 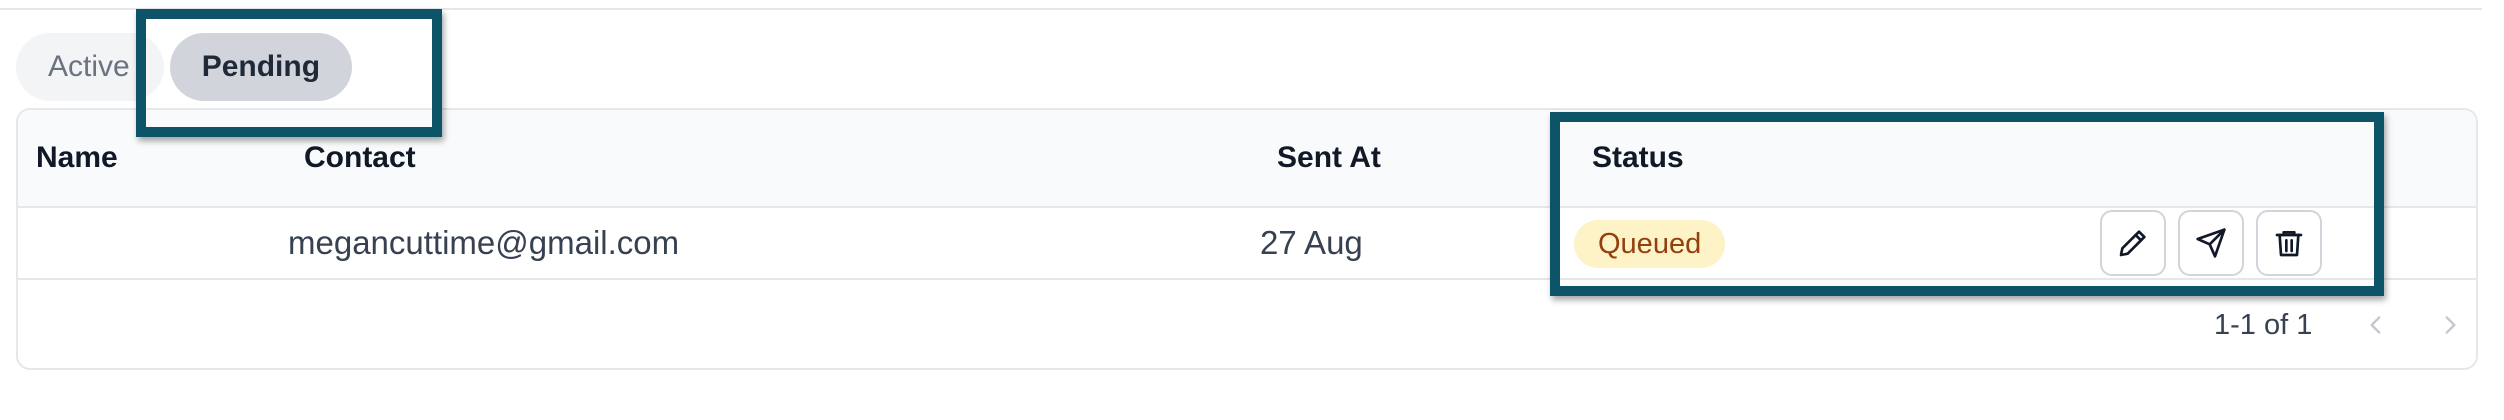 I want to click on column-header-name: Name, so click(x=77, y=158).